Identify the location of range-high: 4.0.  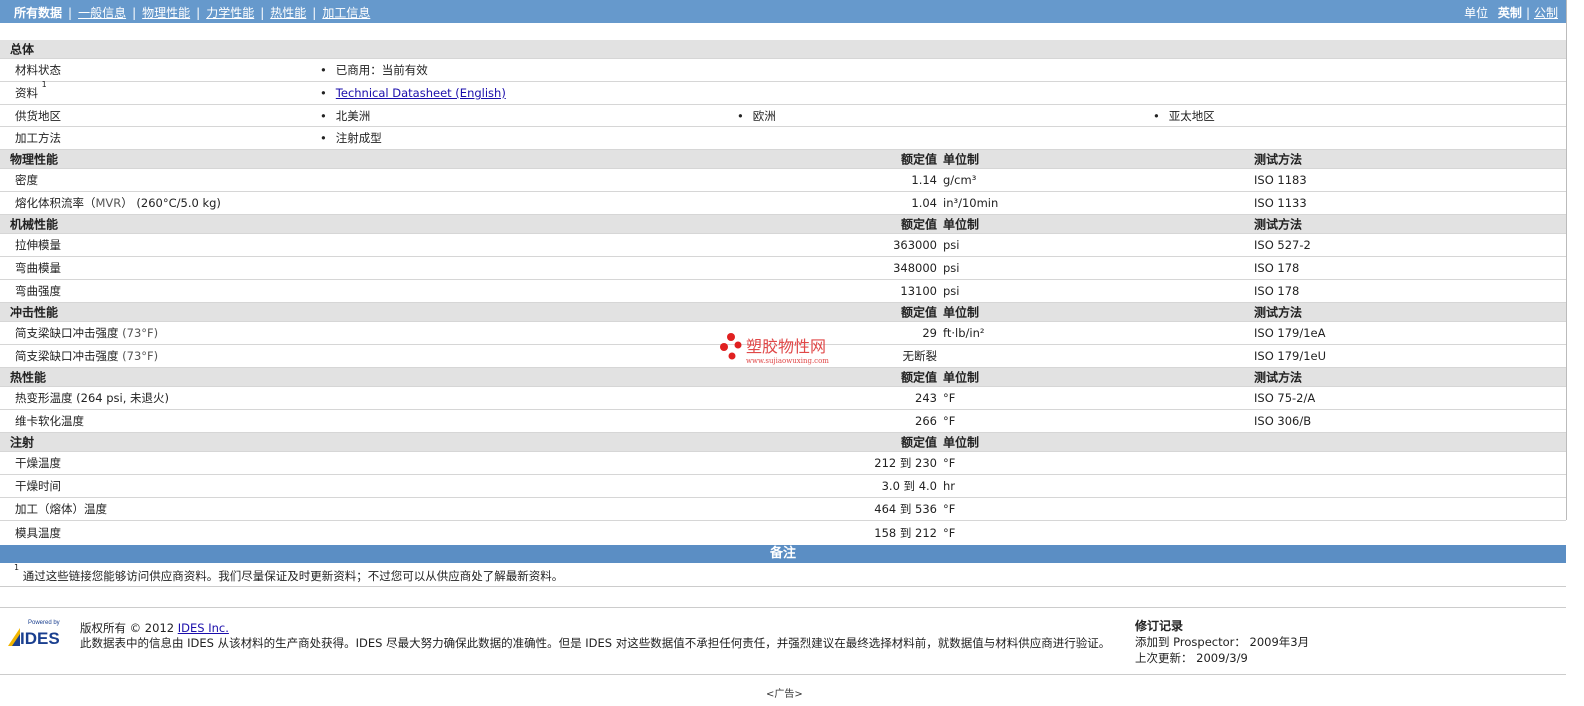
(927, 486).